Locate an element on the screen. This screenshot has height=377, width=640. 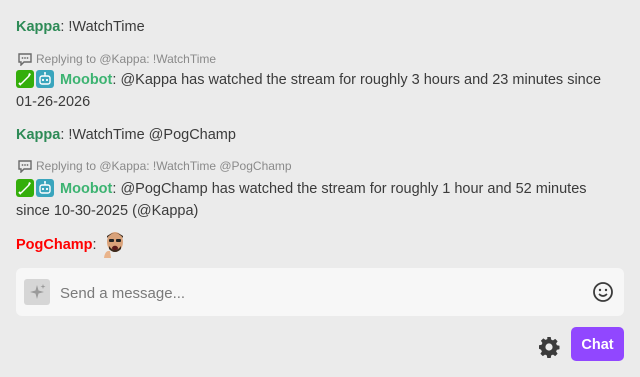
gear-icon is located at coordinates (549, 347).